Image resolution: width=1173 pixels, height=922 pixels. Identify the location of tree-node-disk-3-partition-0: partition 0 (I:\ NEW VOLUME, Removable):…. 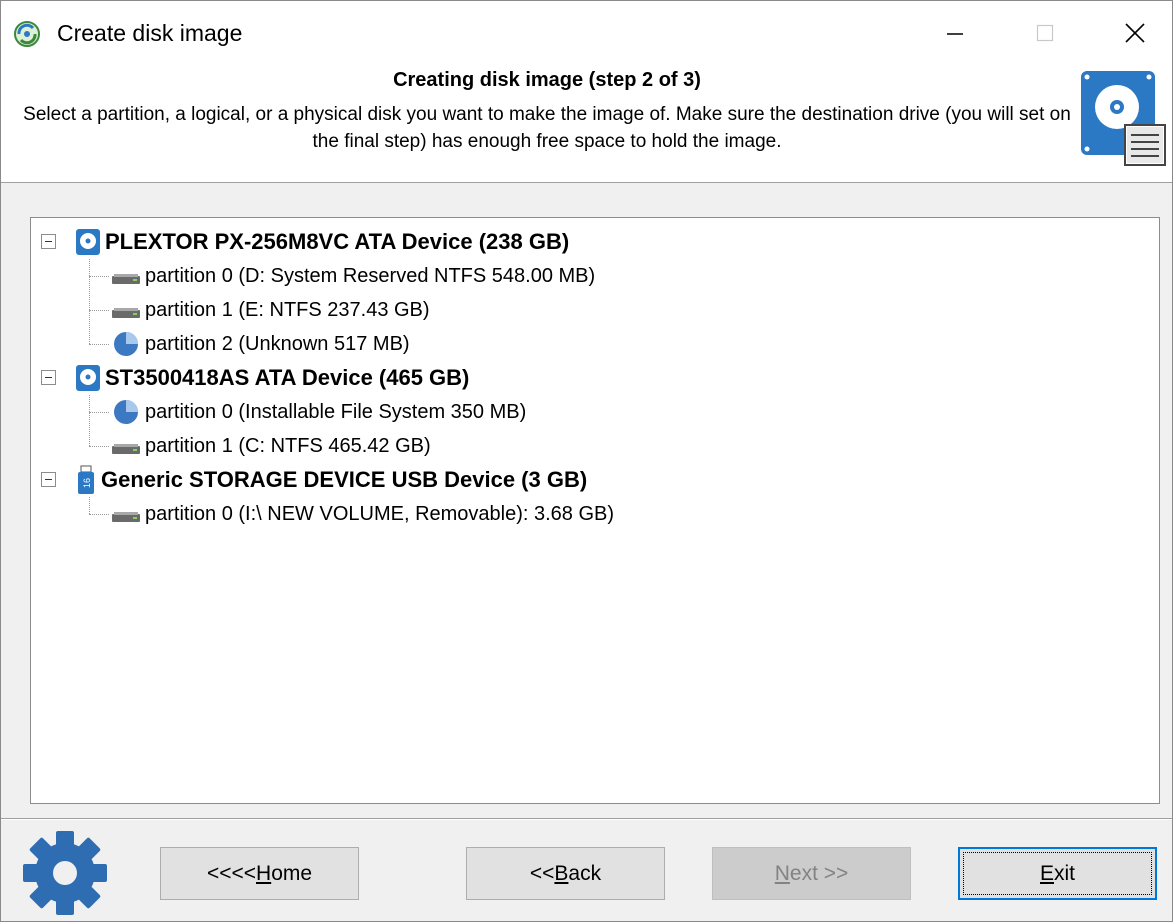
(362, 514).